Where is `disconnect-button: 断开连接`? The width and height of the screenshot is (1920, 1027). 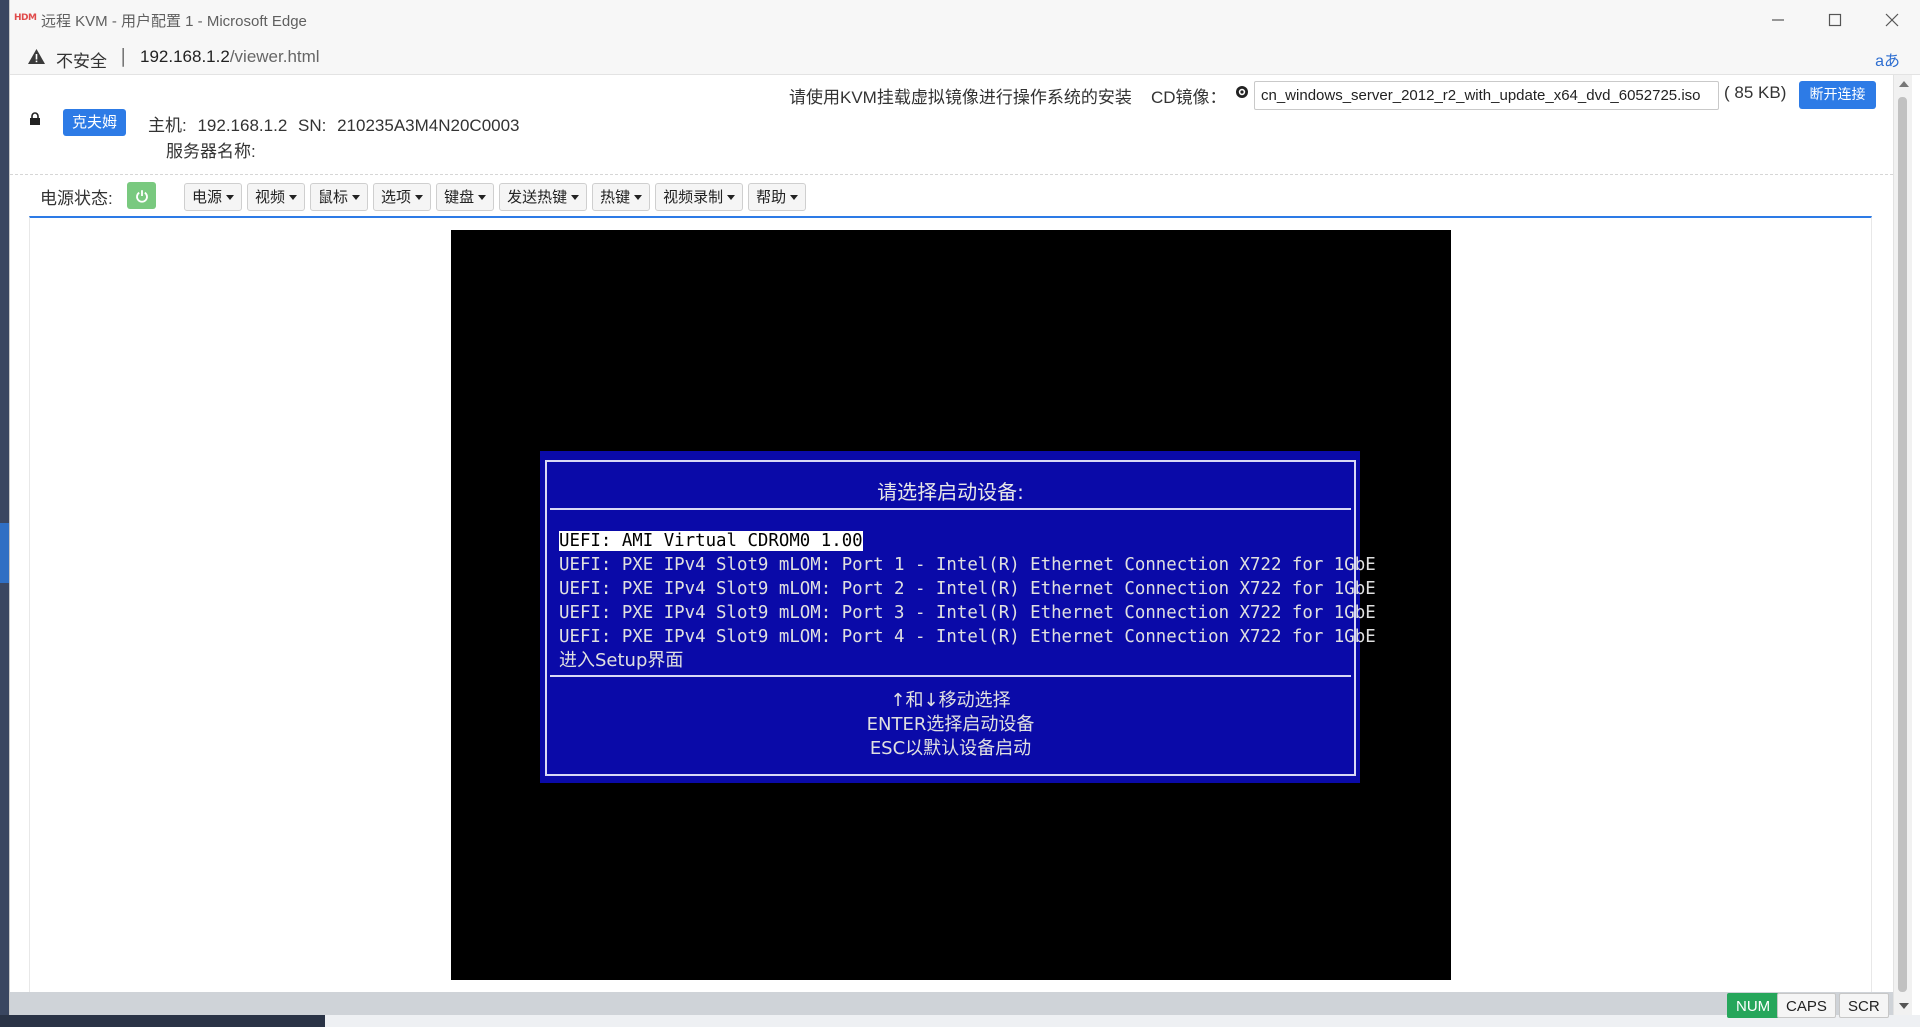 disconnect-button: 断开连接 is located at coordinates (1837, 95).